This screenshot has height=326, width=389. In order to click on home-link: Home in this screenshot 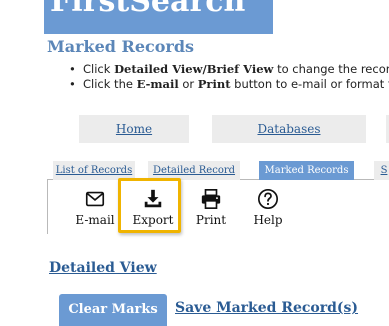, I will do `click(134, 129)`.